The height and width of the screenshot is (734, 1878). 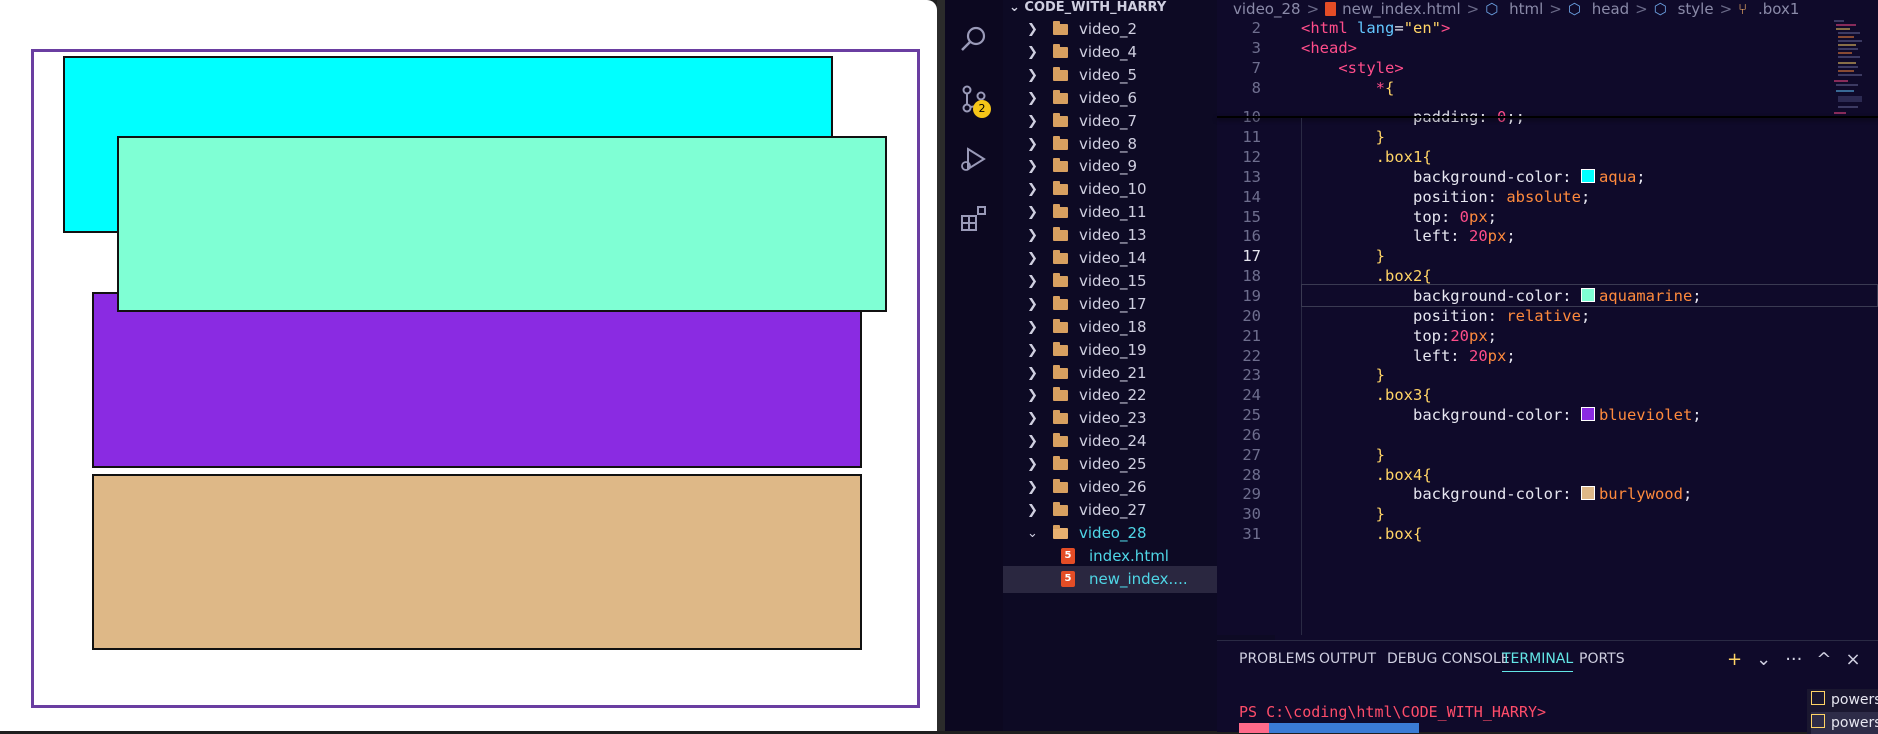 I want to click on code-line: 31 .box{, so click(x=1547, y=535).